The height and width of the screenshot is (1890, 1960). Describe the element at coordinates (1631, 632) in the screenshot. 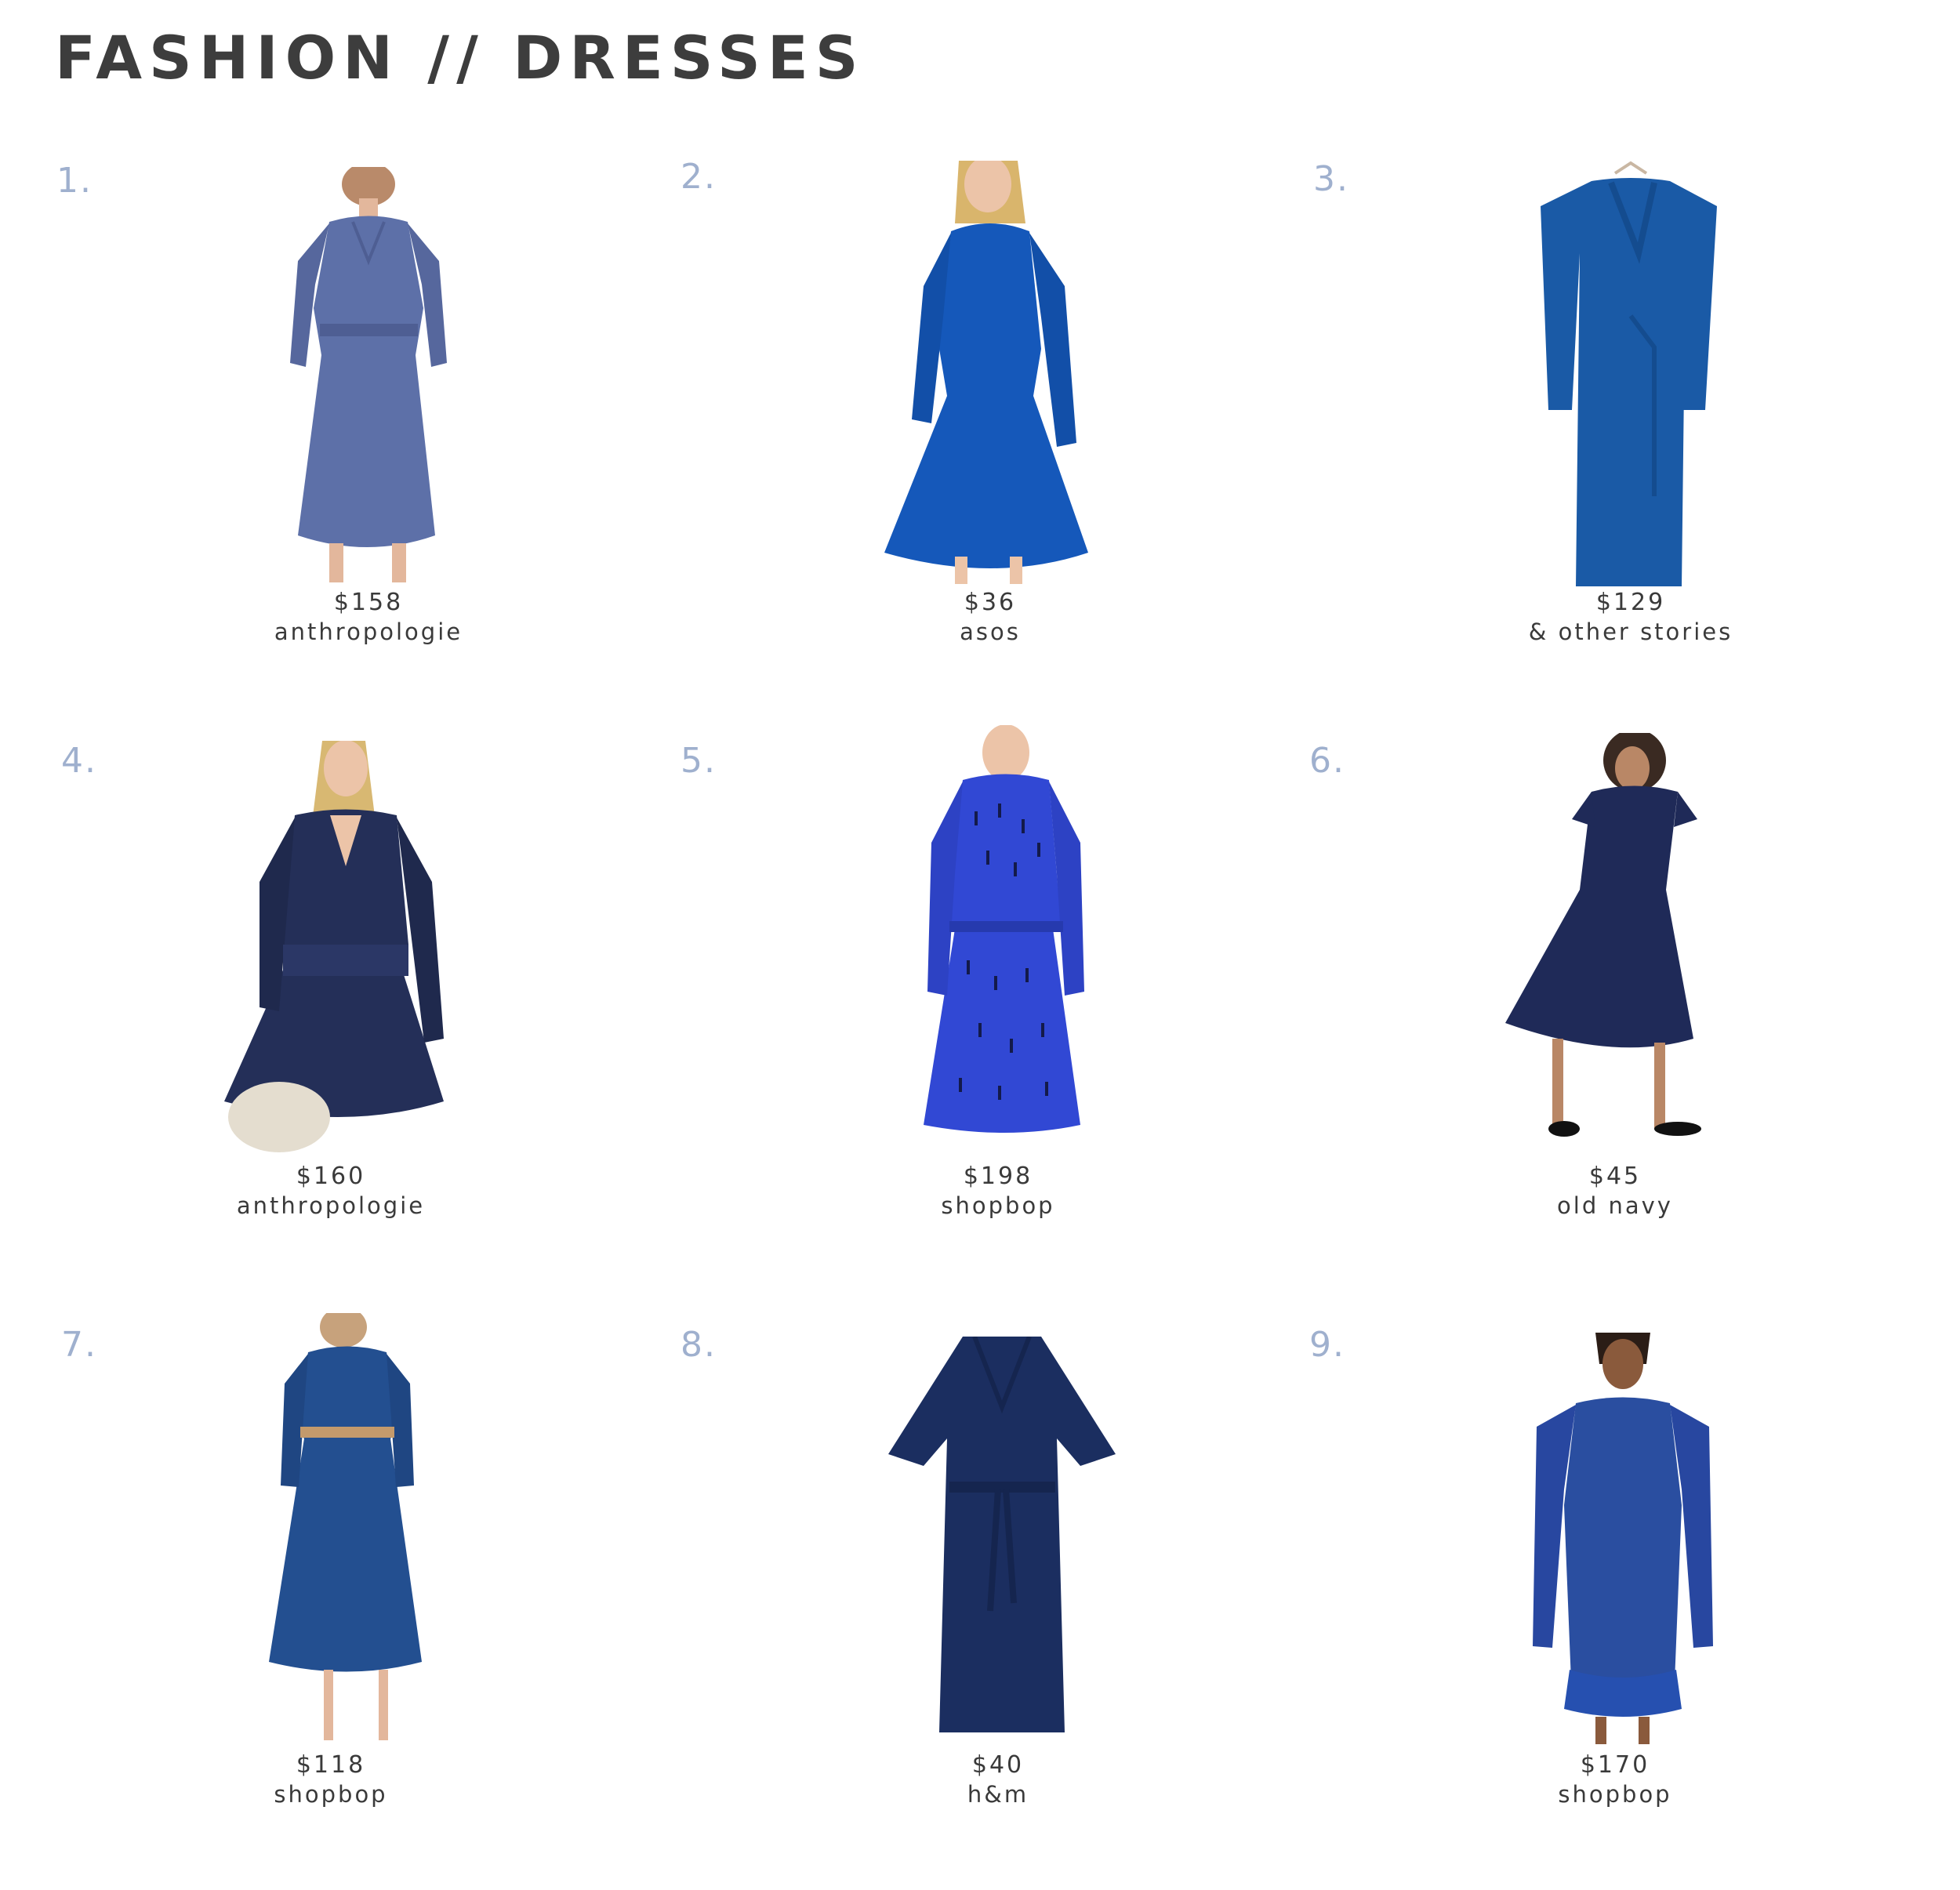

I see `product-store-link: & other stories` at that location.